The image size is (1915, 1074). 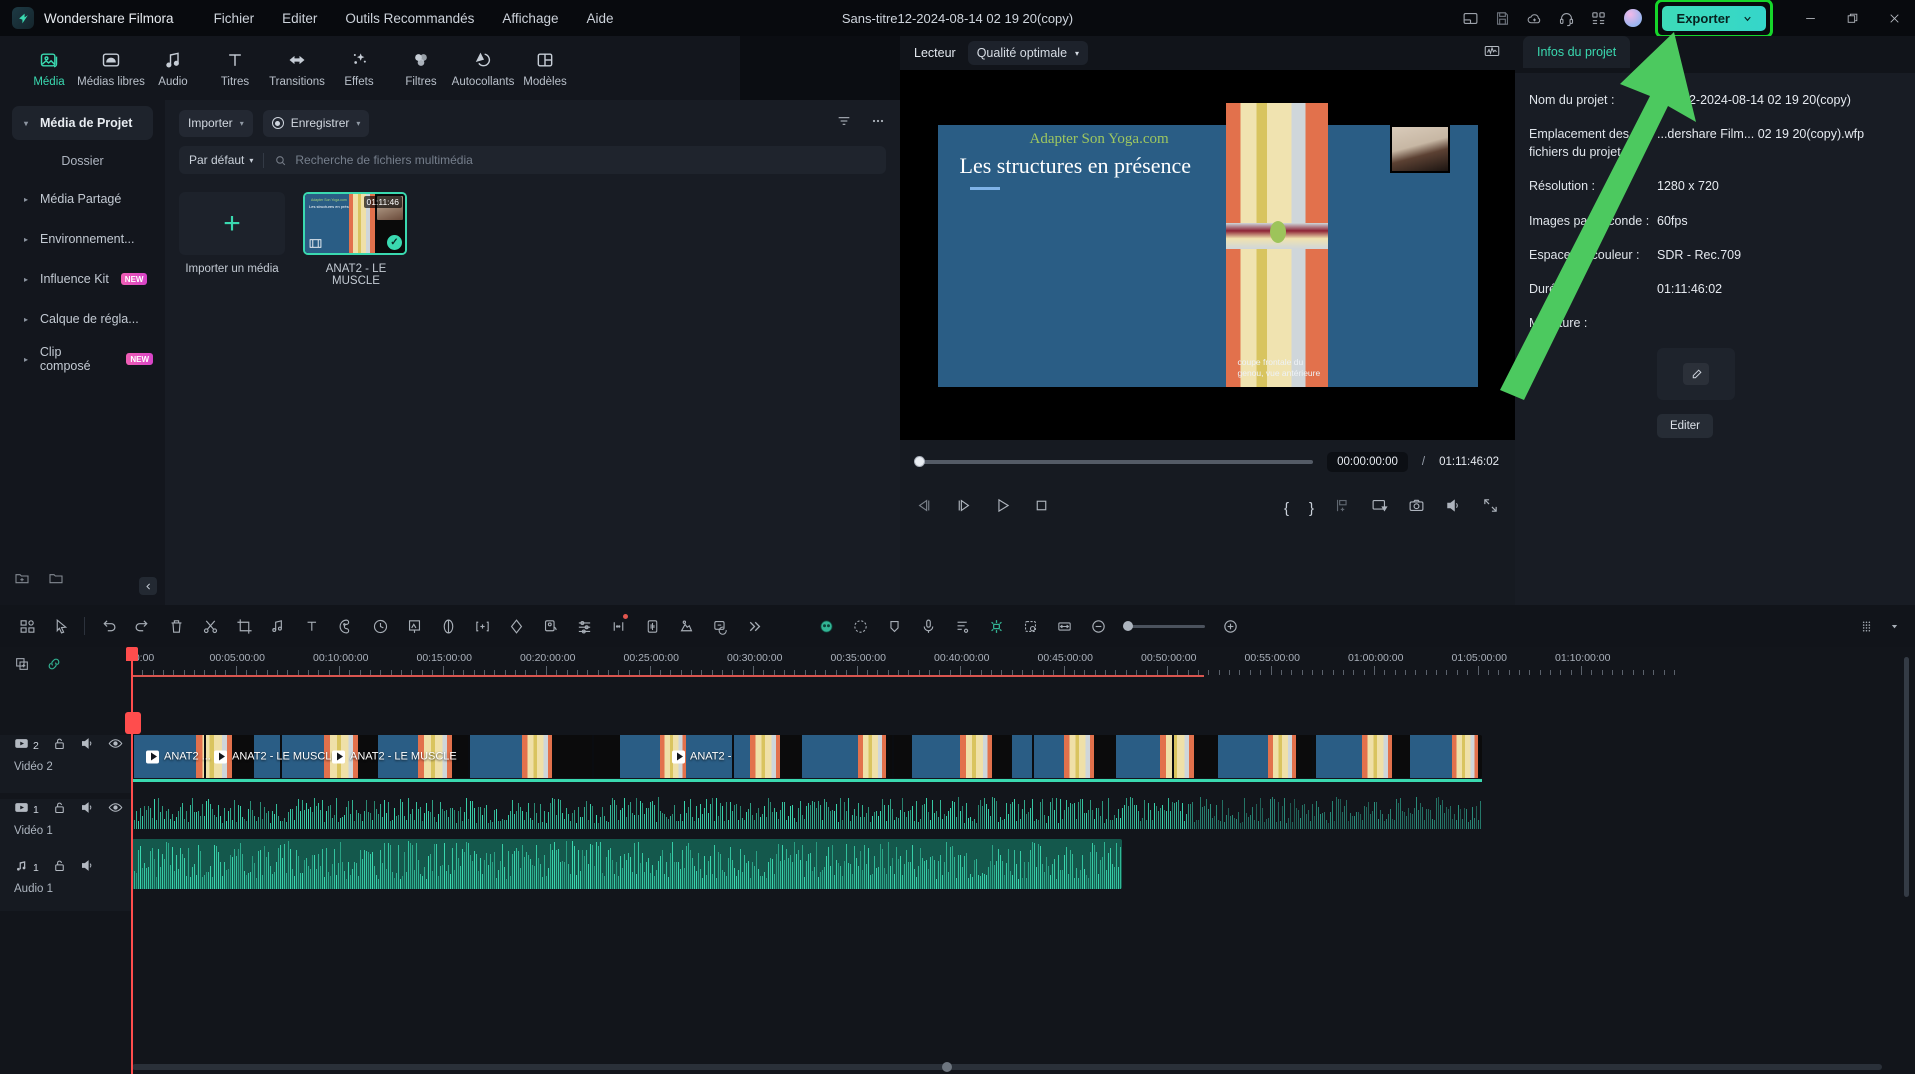 I want to click on delete-icon, so click(x=176, y=626).